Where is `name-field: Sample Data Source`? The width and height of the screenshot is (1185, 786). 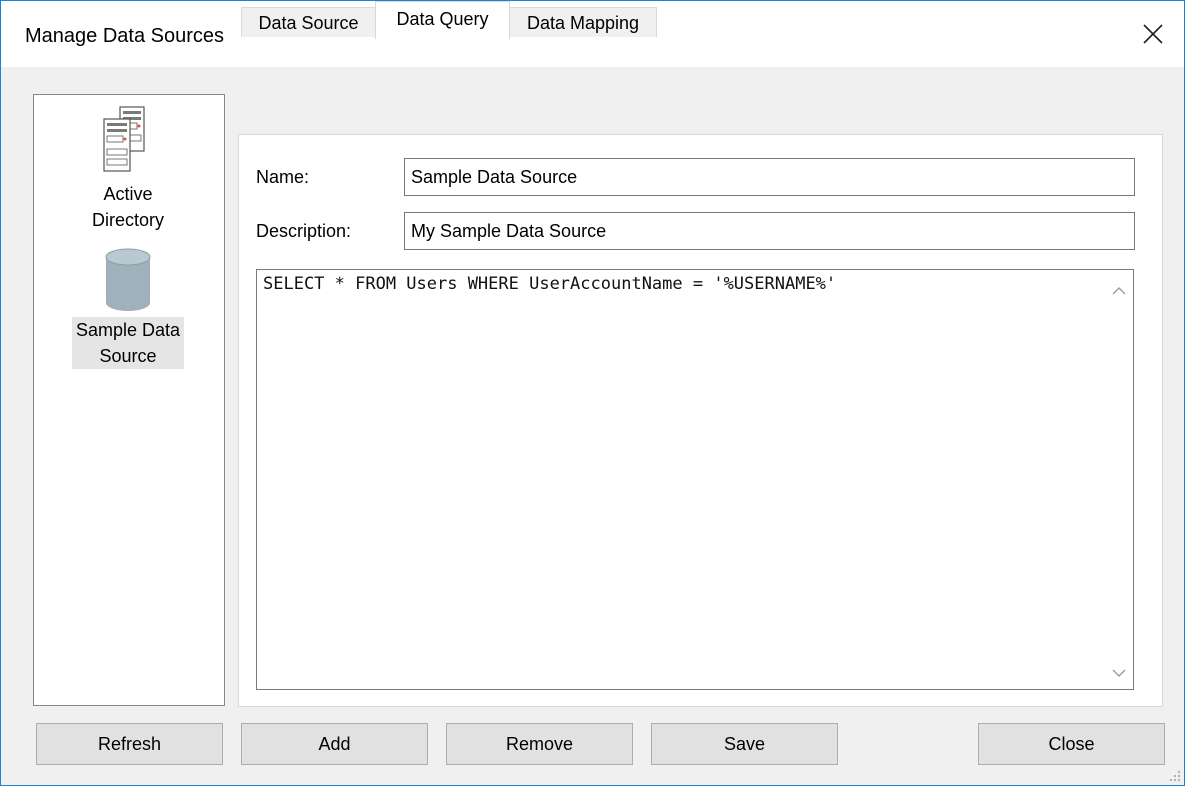 name-field: Sample Data Source is located at coordinates (769, 177).